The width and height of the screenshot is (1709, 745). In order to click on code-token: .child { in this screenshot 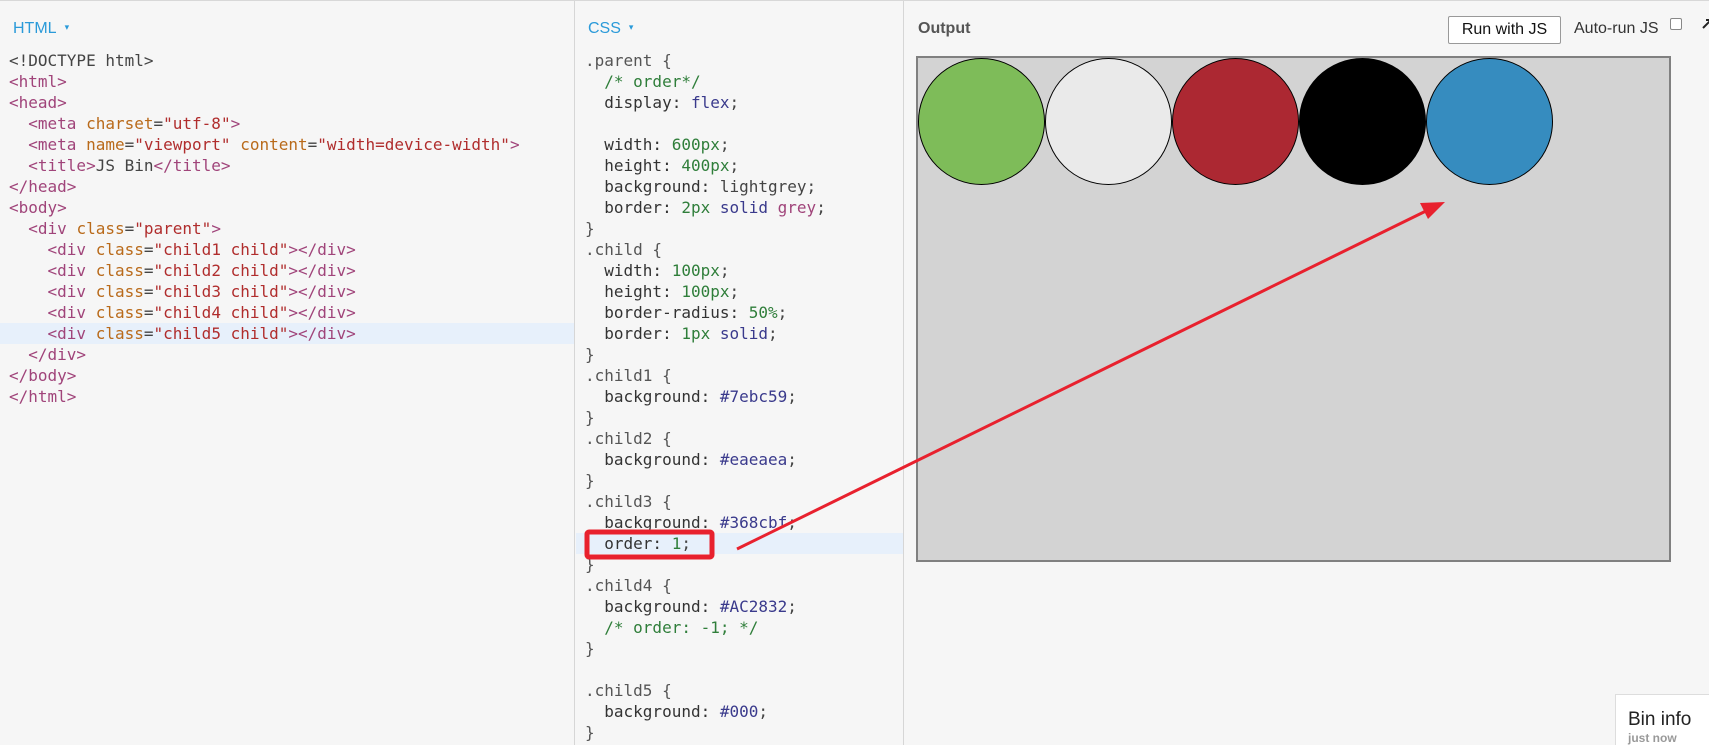, I will do `click(624, 249)`.